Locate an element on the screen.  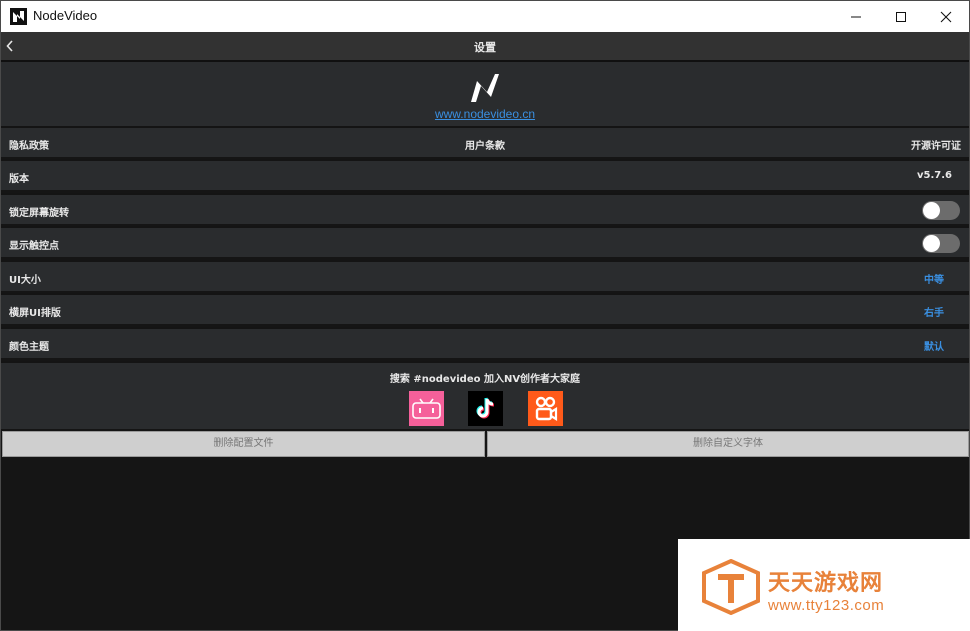
color-theme-value: 默认 is located at coordinates (934, 345).